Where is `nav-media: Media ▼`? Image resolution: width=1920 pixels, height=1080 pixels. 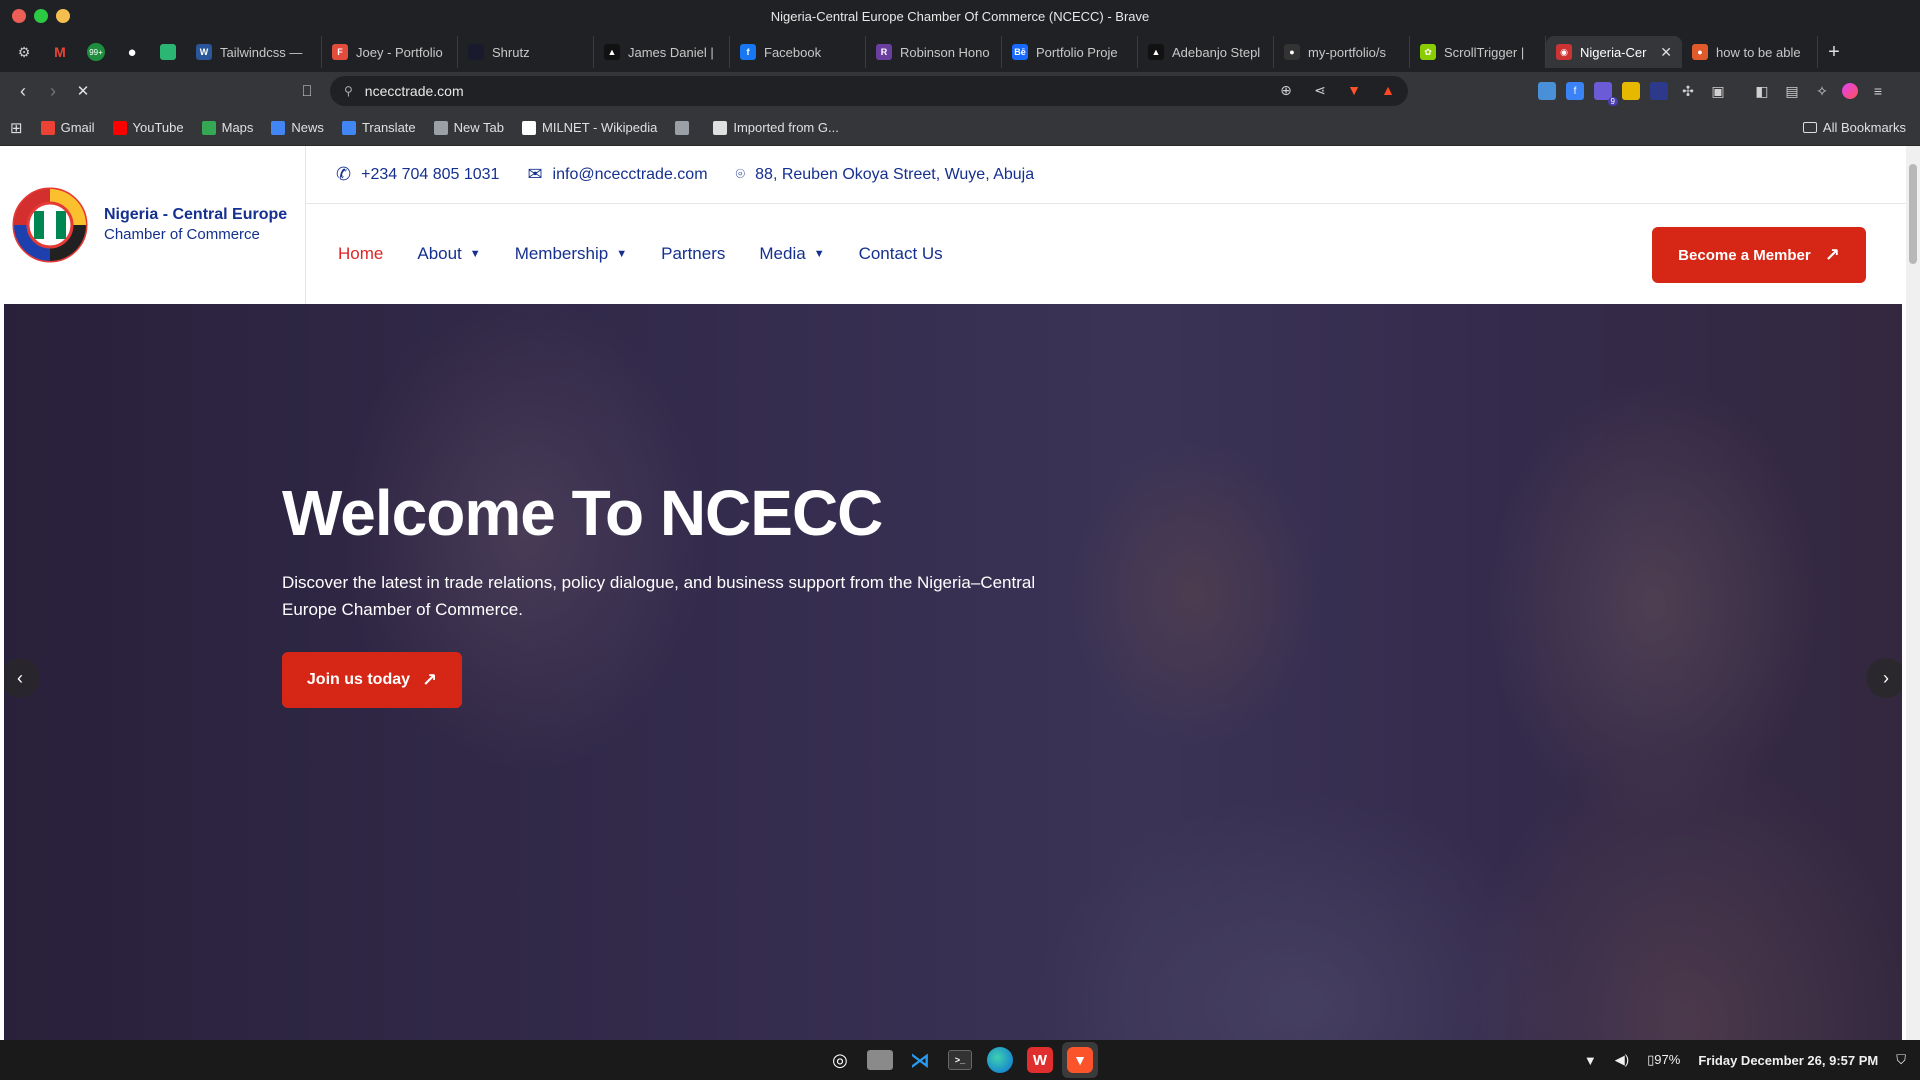
nav-media: Media ▼ is located at coordinates (791, 254).